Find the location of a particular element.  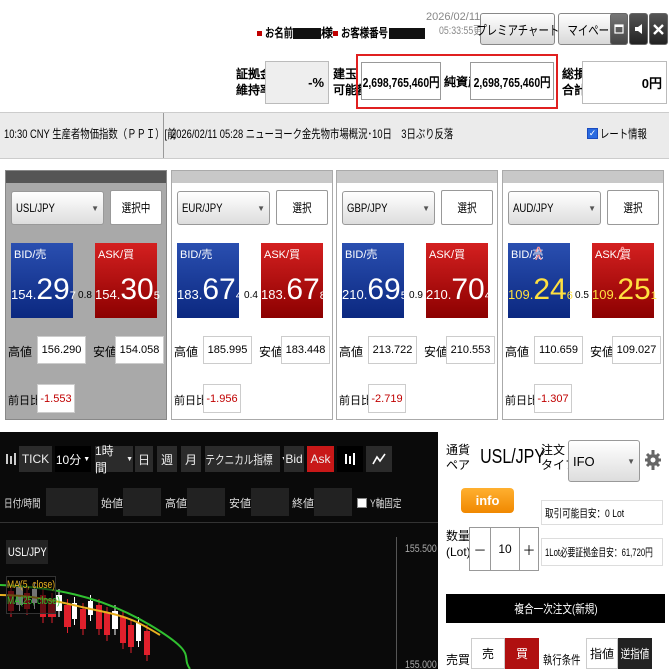

tick-label: TICK is located at coordinates (35, 459).